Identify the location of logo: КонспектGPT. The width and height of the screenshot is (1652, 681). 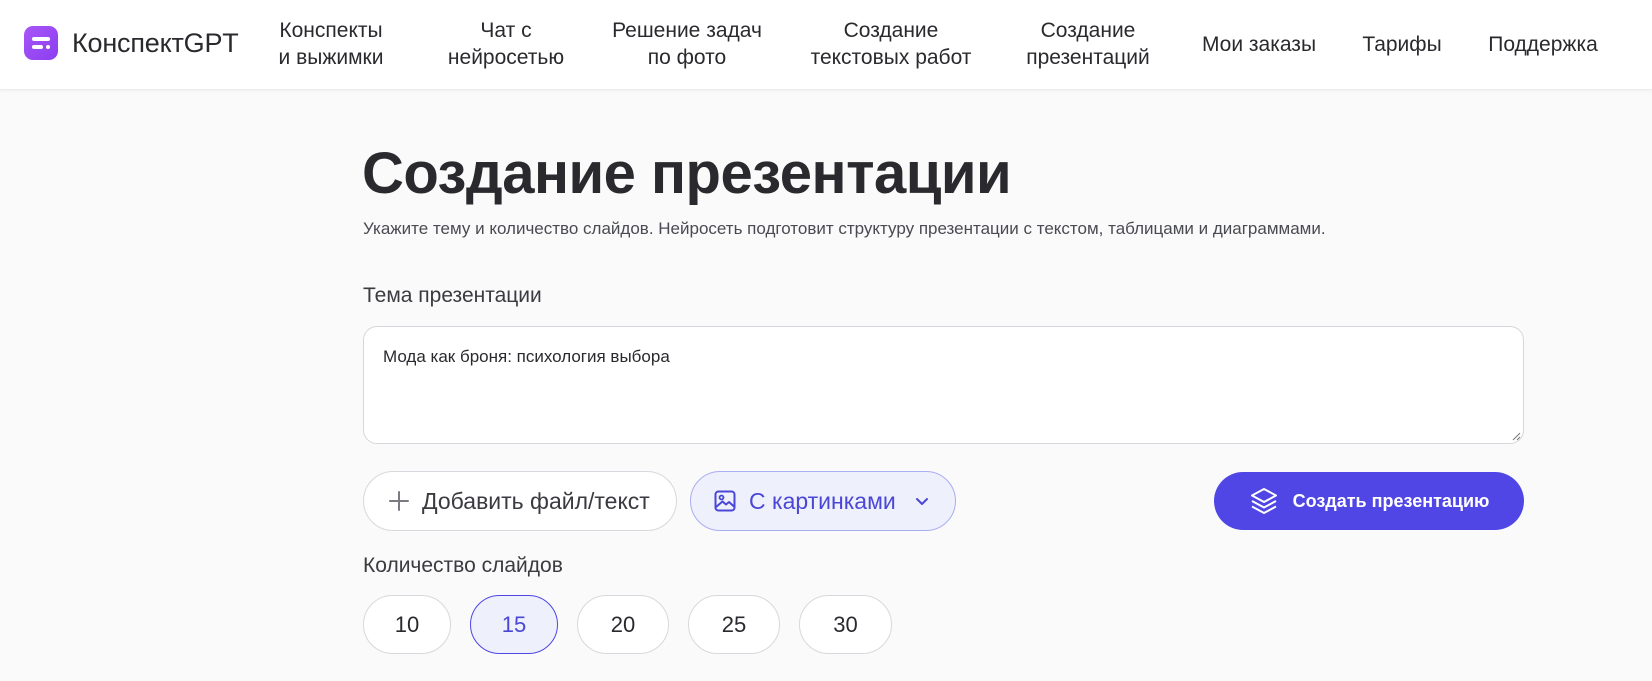
(131, 43).